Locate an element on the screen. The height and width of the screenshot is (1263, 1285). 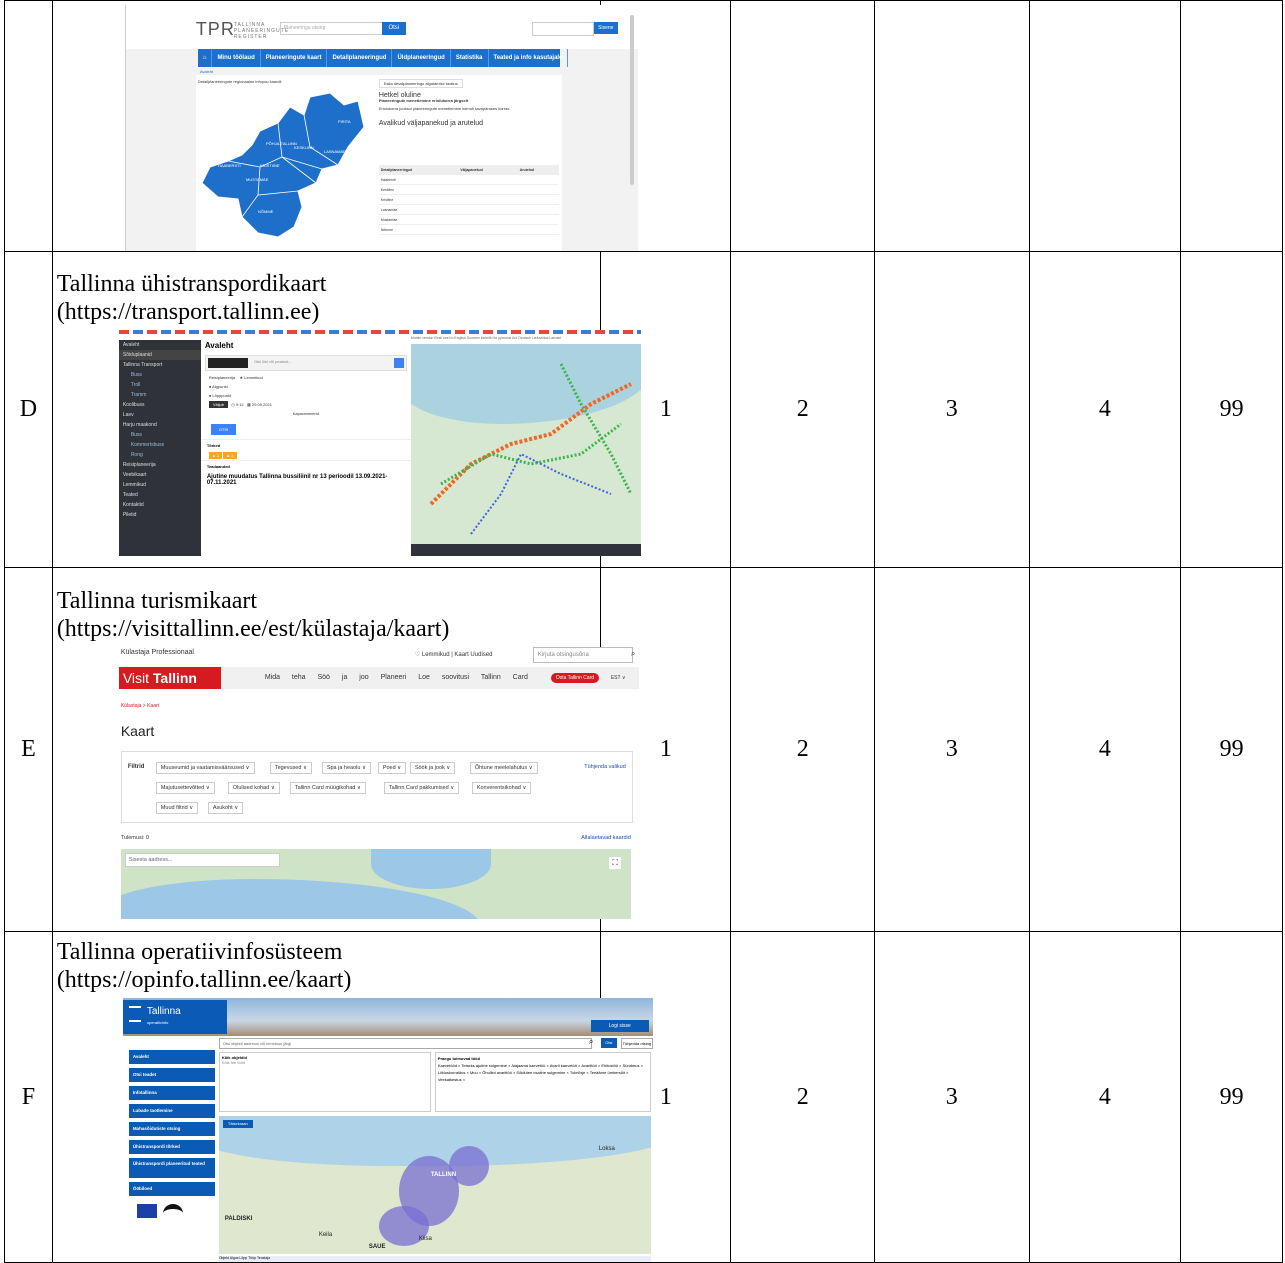
filter-chip: Asukoht ∨ is located at coordinates (225, 807).